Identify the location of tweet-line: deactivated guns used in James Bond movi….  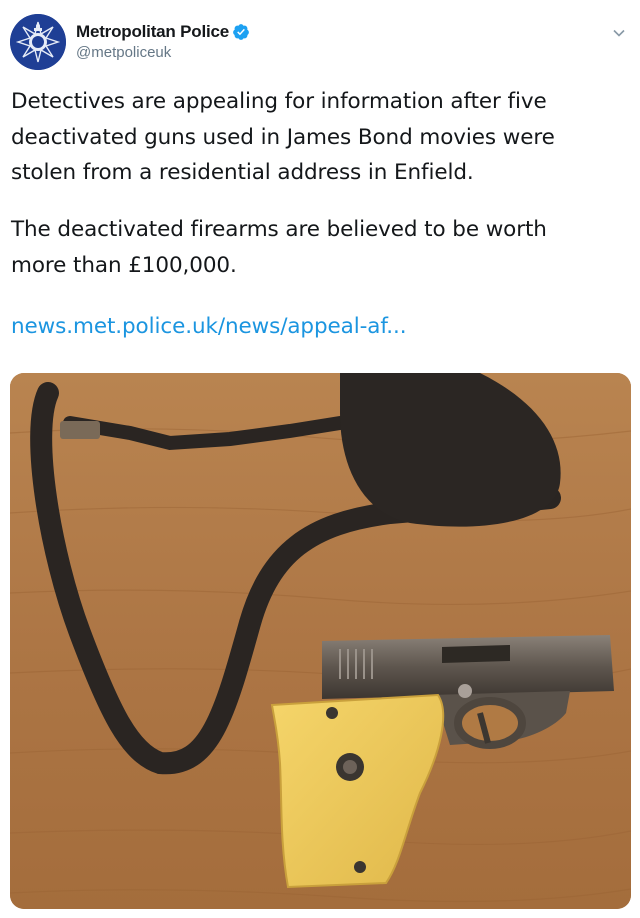
(283, 137).